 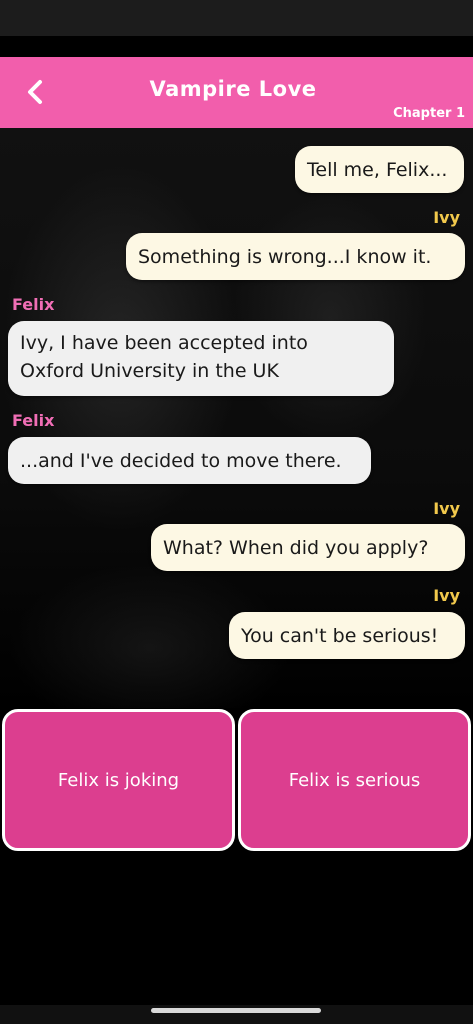 I want to click on choice-button-serious: Felix is serious, so click(x=354, y=780).